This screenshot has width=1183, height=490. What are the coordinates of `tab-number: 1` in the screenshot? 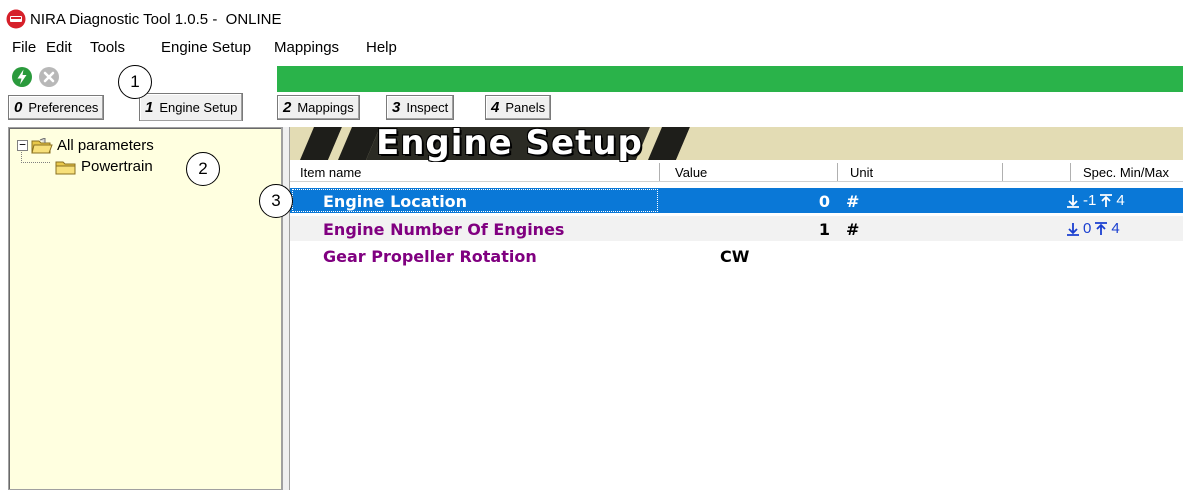 It's located at (149, 107).